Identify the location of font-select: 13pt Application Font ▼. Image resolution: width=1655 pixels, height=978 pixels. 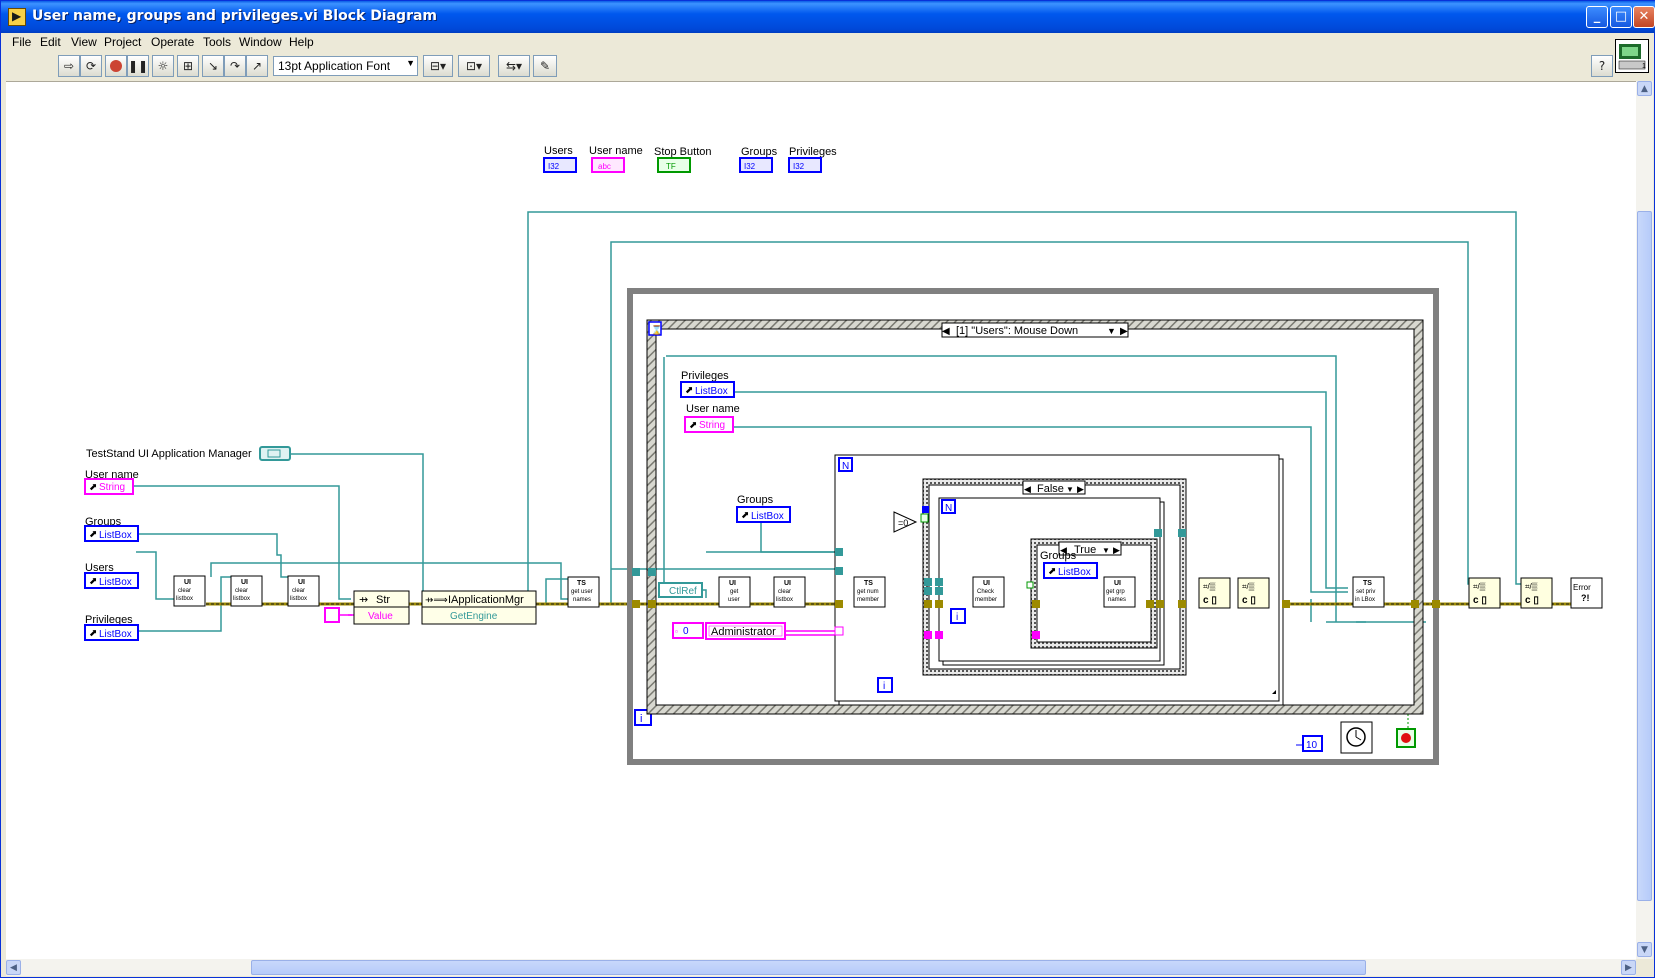
(345, 66).